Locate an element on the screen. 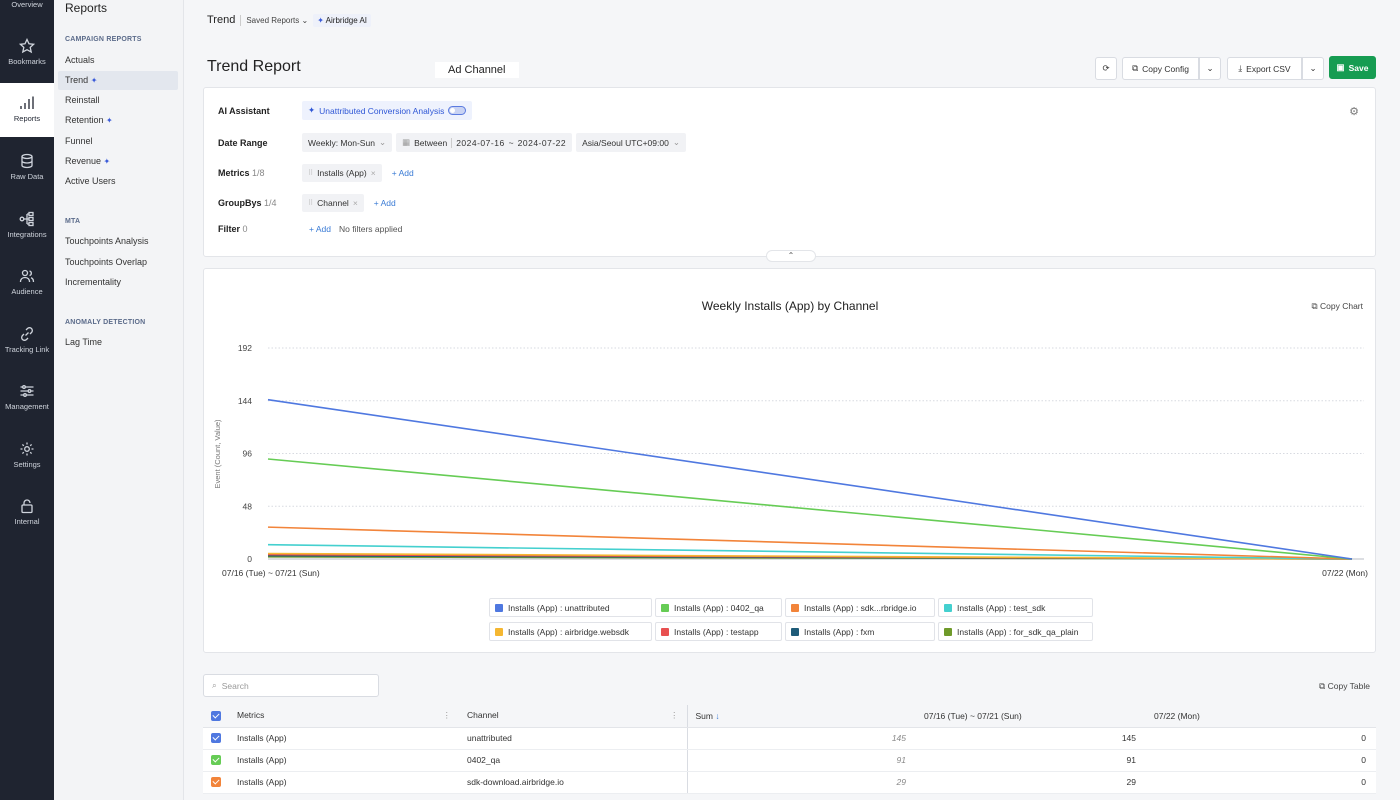 The image size is (1400, 800). legend-item: Installs (App) : testapp is located at coordinates (718, 631).